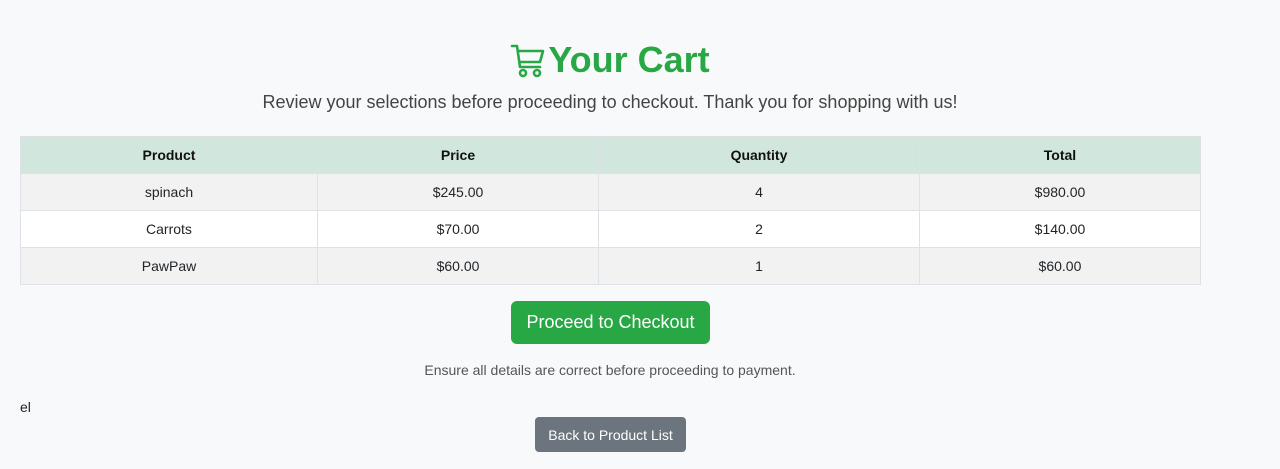  Describe the element at coordinates (169, 266) in the screenshot. I see `cell-product: PawPaw` at that location.